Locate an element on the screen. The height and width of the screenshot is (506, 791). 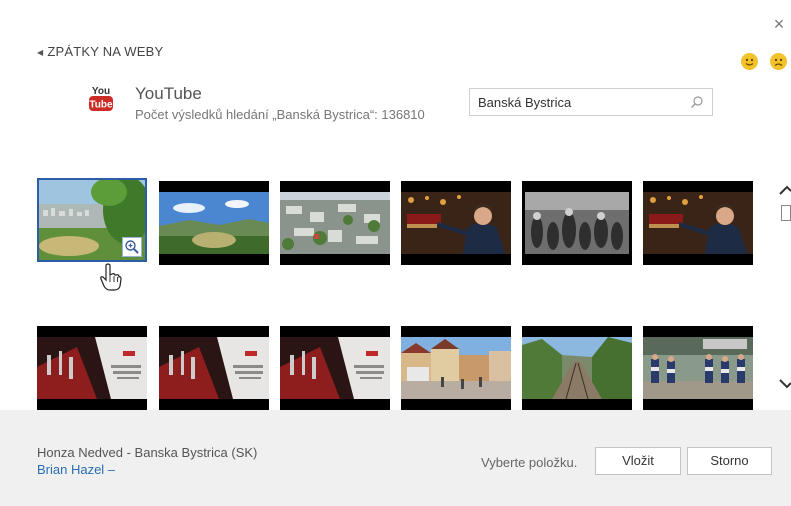
search-box is located at coordinates (591, 102).